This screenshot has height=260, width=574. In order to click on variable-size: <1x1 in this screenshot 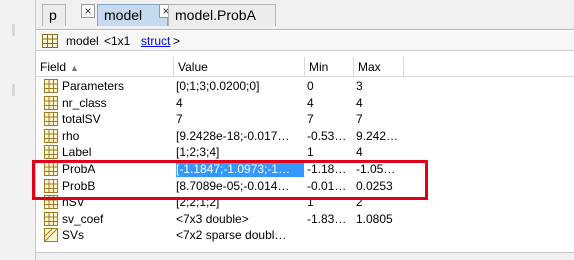, I will do `click(117, 41)`.